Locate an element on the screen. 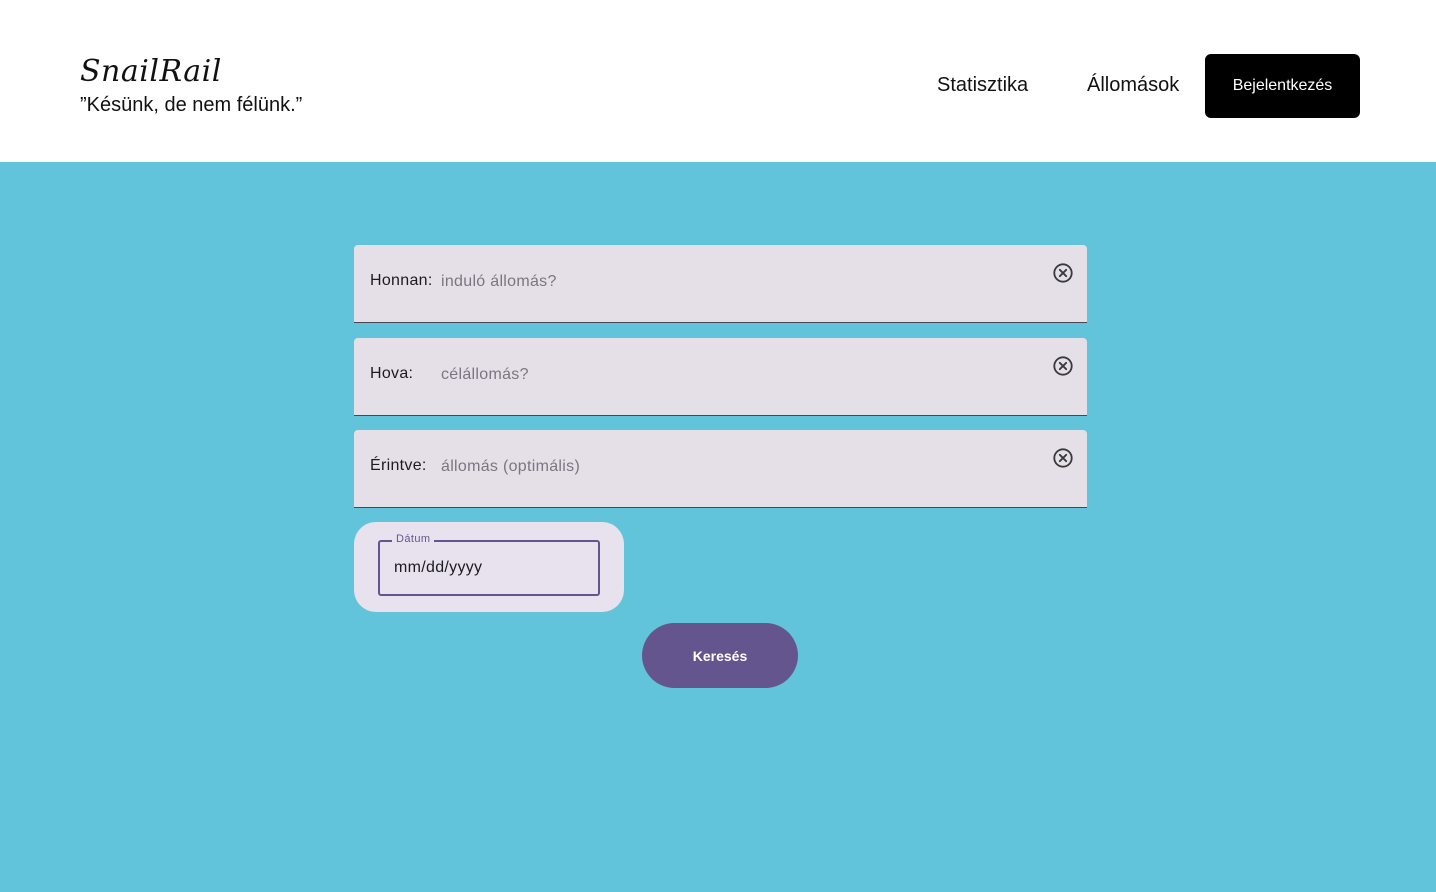 This screenshot has width=1436, height=892. via-input is located at coordinates (731, 467).